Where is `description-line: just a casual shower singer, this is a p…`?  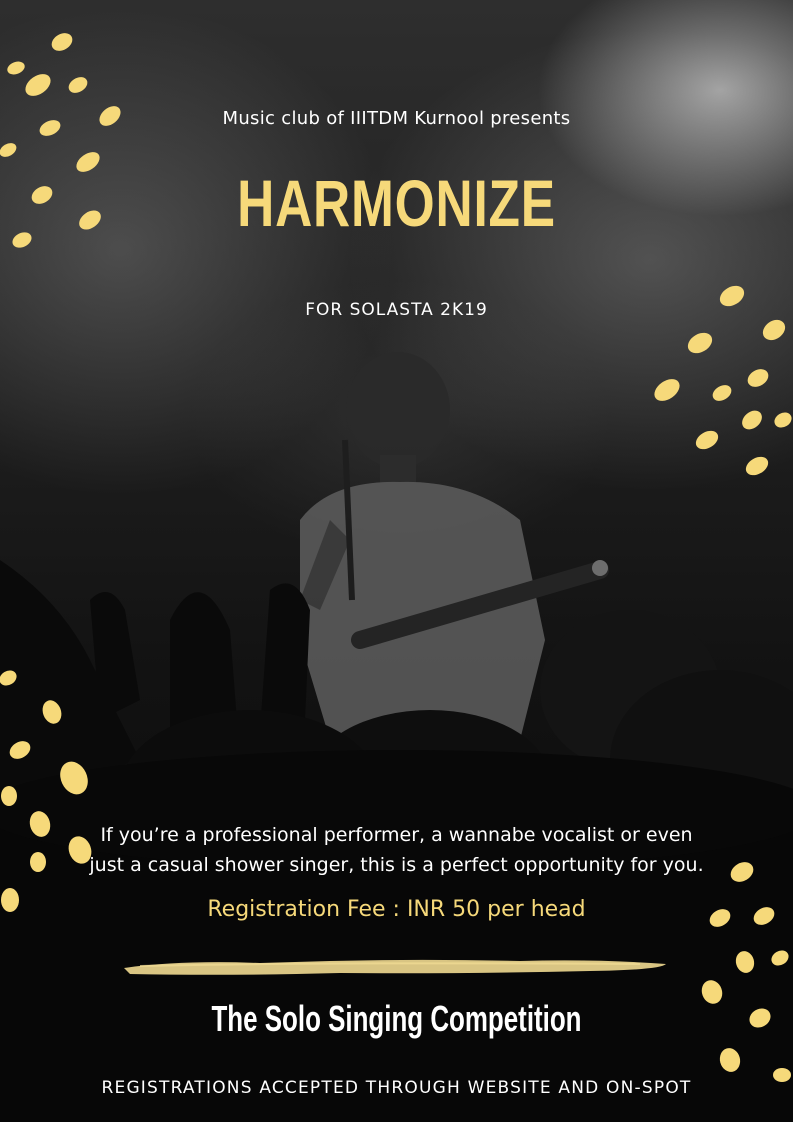
description-line: just a casual shower singer, this is a p… is located at coordinates (396, 865).